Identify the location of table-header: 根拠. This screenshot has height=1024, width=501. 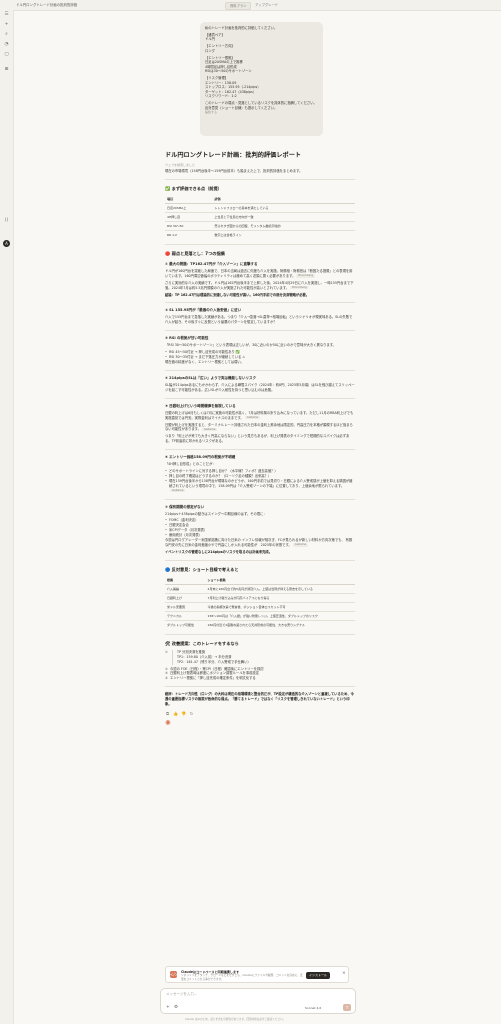
(185, 580).